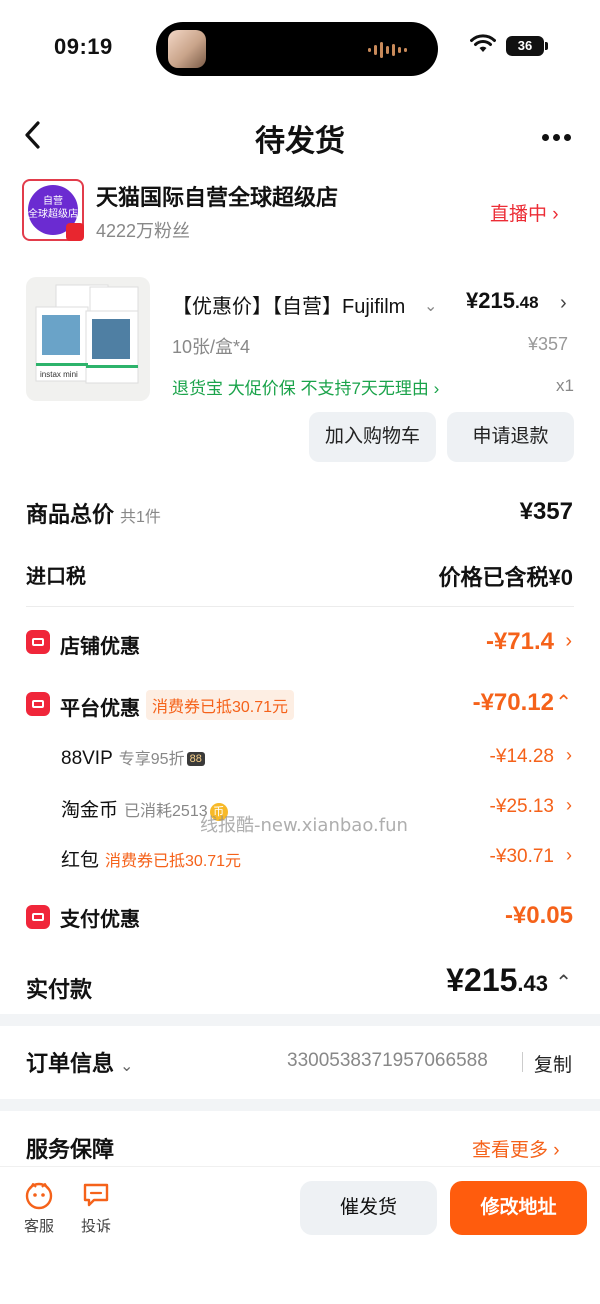  I want to click on customer-service-button: 客服, so click(39, 1208).